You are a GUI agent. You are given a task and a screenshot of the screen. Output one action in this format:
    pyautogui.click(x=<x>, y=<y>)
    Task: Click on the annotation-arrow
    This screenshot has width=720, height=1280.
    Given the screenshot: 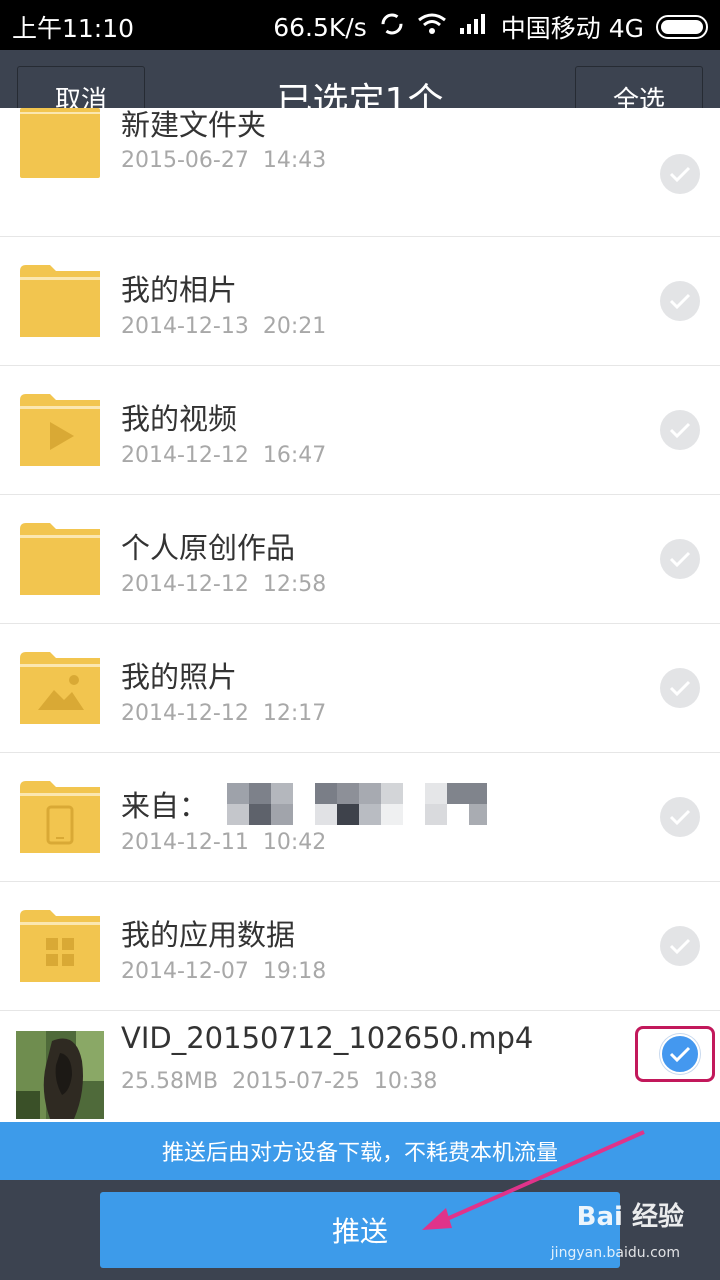 What is the action you would take?
    pyautogui.click(x=533, y=1180)
    